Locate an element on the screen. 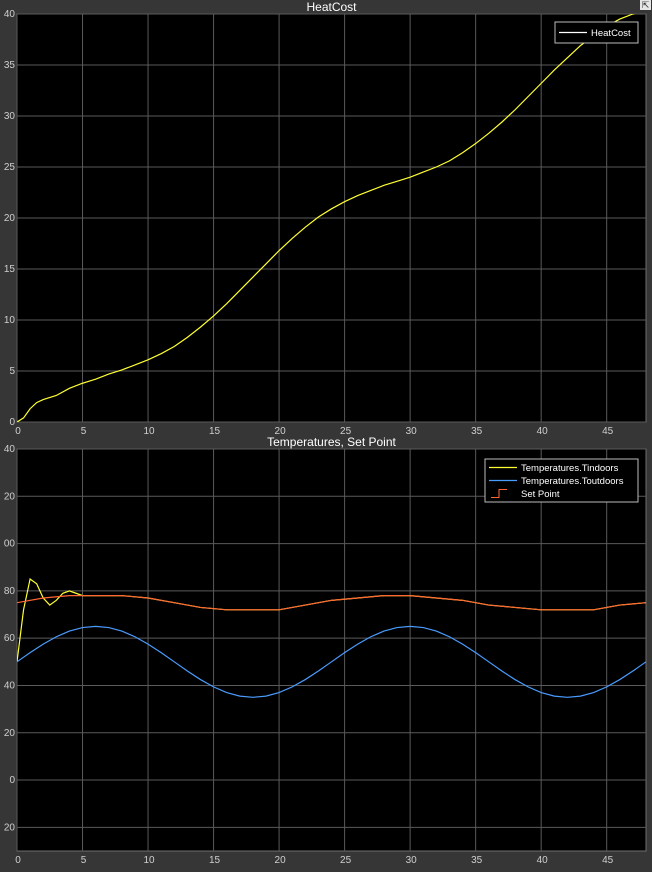  legend: HeatCost is located at coordinates (596, 32).